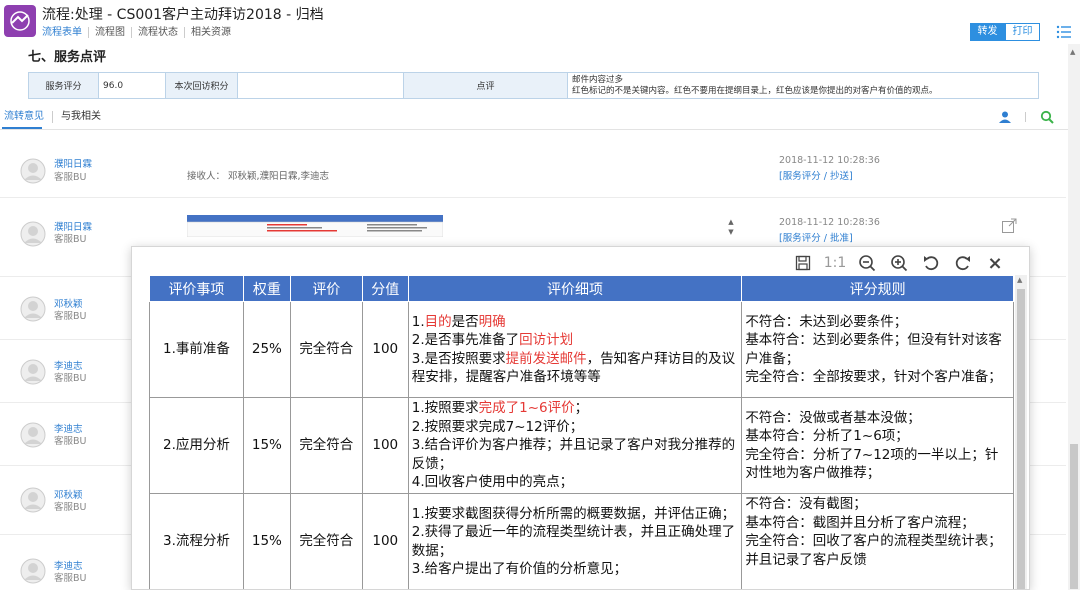 The width and height of the screenshot is (1080, 590). I want to click on viewer-scrollbar: ▲, so click(1021, 432).